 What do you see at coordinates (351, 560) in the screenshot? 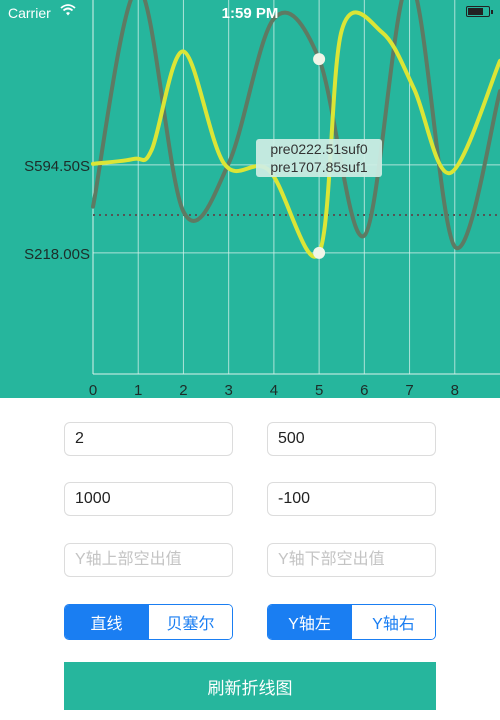
I see `y-axis-bottom-padding-input` at bounding box center [351, 560].